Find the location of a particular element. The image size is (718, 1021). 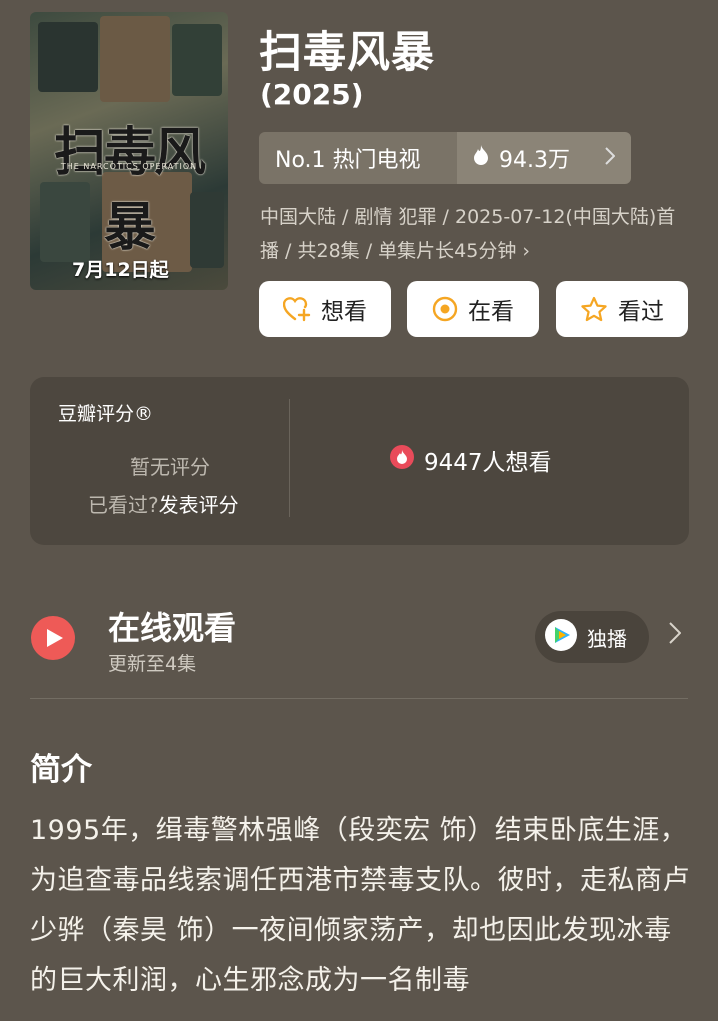

rating-divider is located at coordinates (289, 458).